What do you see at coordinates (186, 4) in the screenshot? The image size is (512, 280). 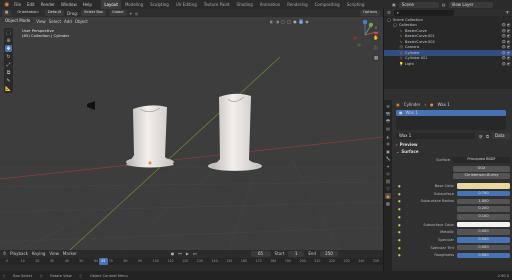 I see `tab-uv-editing: UV Editing` at bounding box center [186, 4].